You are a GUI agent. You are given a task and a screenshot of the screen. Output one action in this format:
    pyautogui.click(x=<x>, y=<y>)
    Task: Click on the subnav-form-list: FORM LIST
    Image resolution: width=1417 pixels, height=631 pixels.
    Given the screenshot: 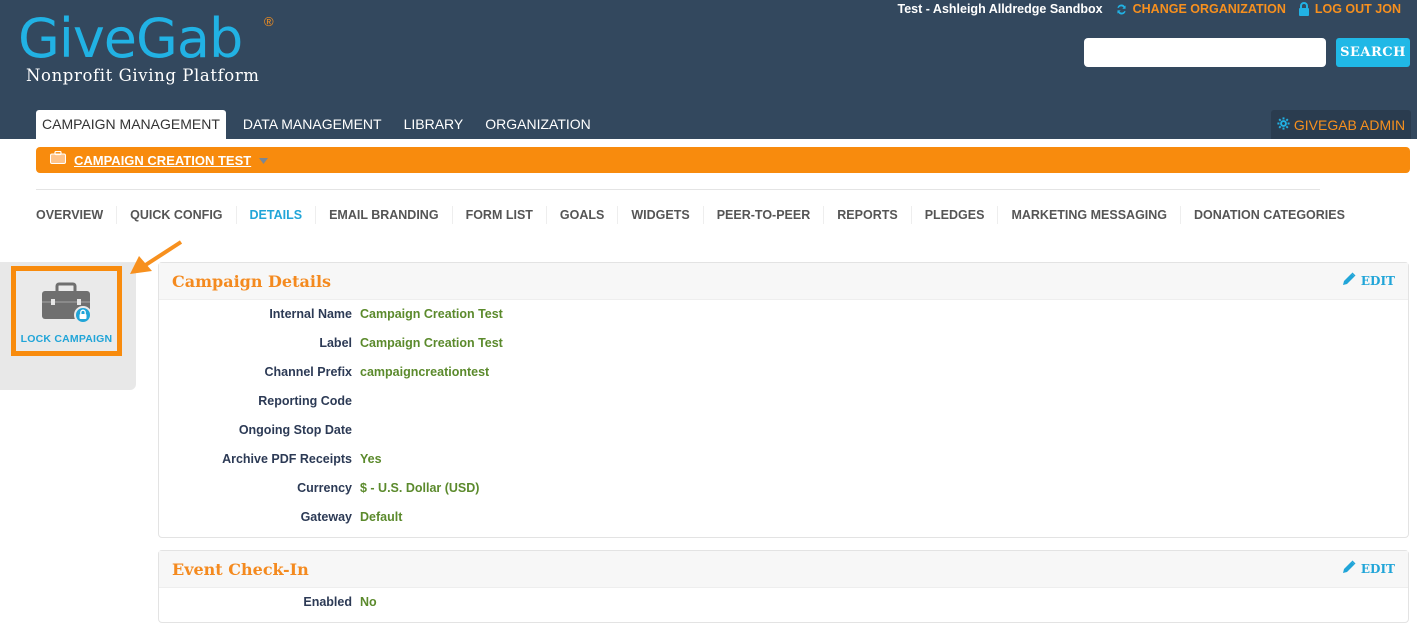 What is the action you would take?
    pyautogui.click(x=498, y=215)
    